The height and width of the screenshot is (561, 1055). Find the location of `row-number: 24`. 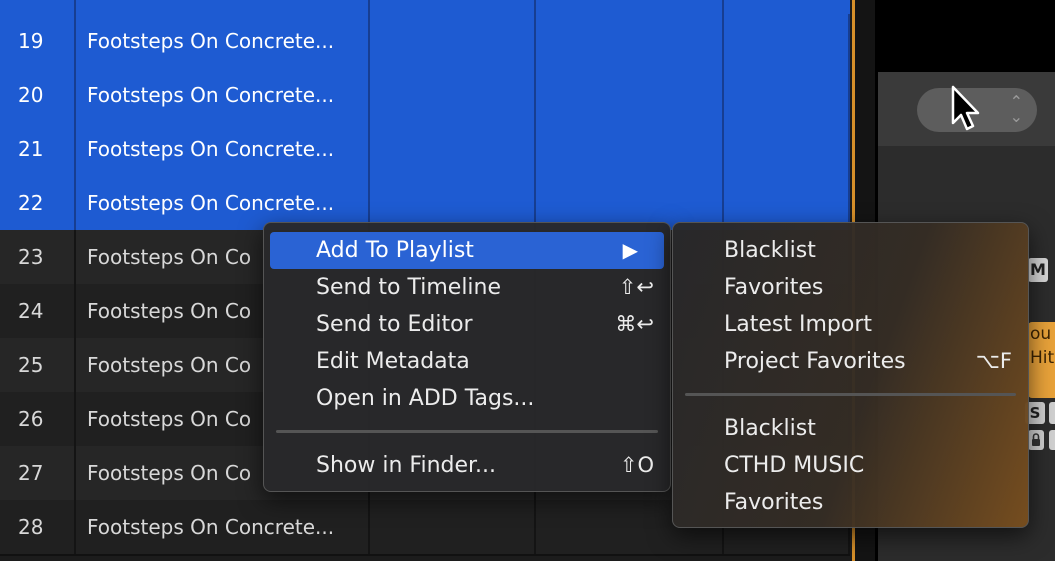

row-number: 24 is located at coordinates (38, 311).